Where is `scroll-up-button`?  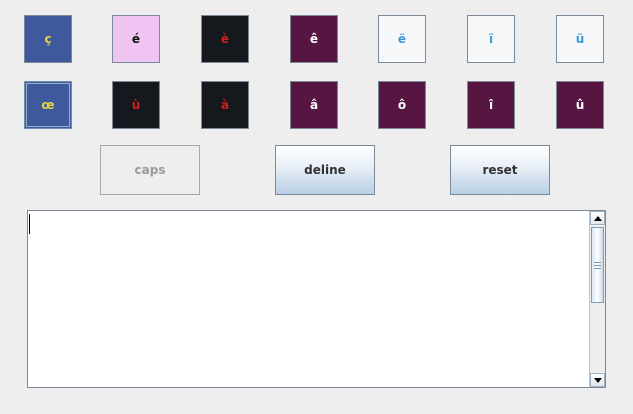 scroll-up-button is located at coordinates (597, 218).